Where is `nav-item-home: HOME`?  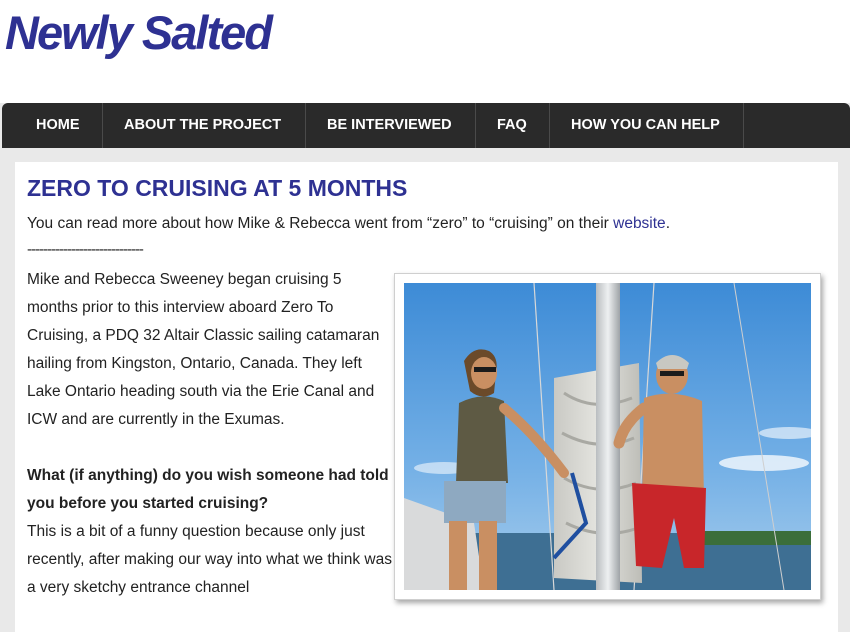
nav-item-home: HOME is located at coordinates (58, 125).